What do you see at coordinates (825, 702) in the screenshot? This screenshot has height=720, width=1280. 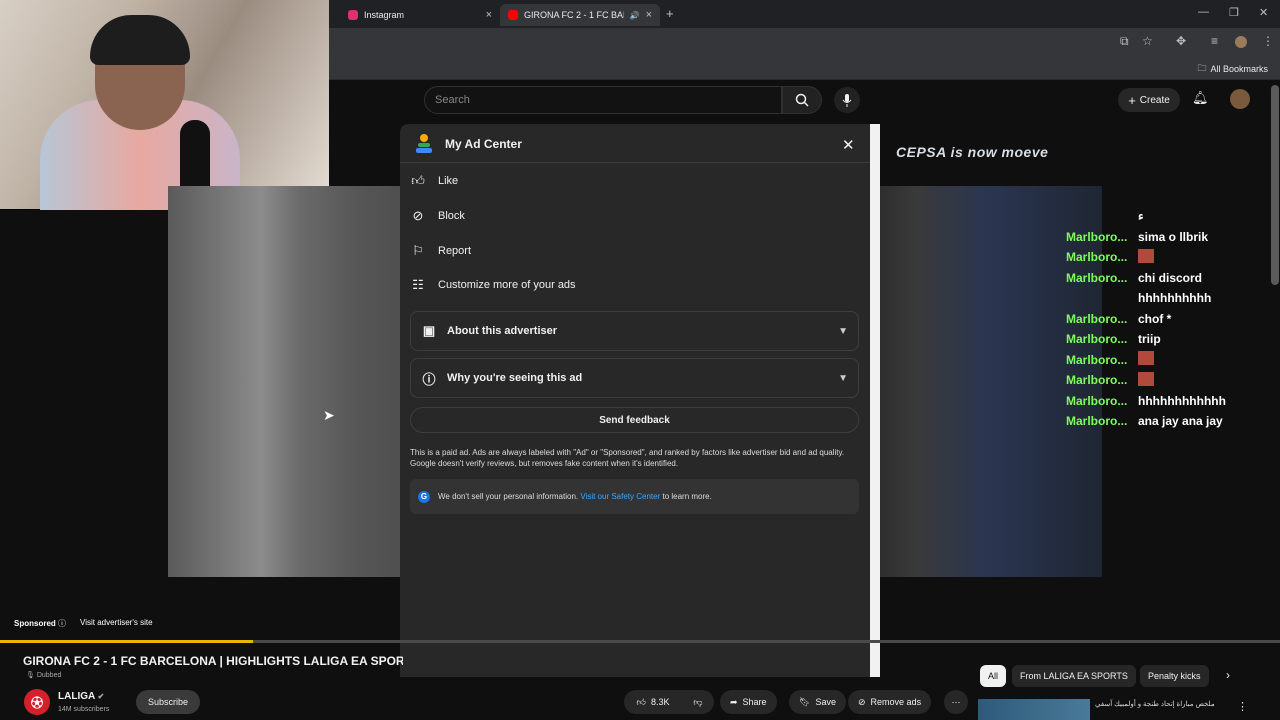 I see `save-label: Save` at bounding box center [825, 702].